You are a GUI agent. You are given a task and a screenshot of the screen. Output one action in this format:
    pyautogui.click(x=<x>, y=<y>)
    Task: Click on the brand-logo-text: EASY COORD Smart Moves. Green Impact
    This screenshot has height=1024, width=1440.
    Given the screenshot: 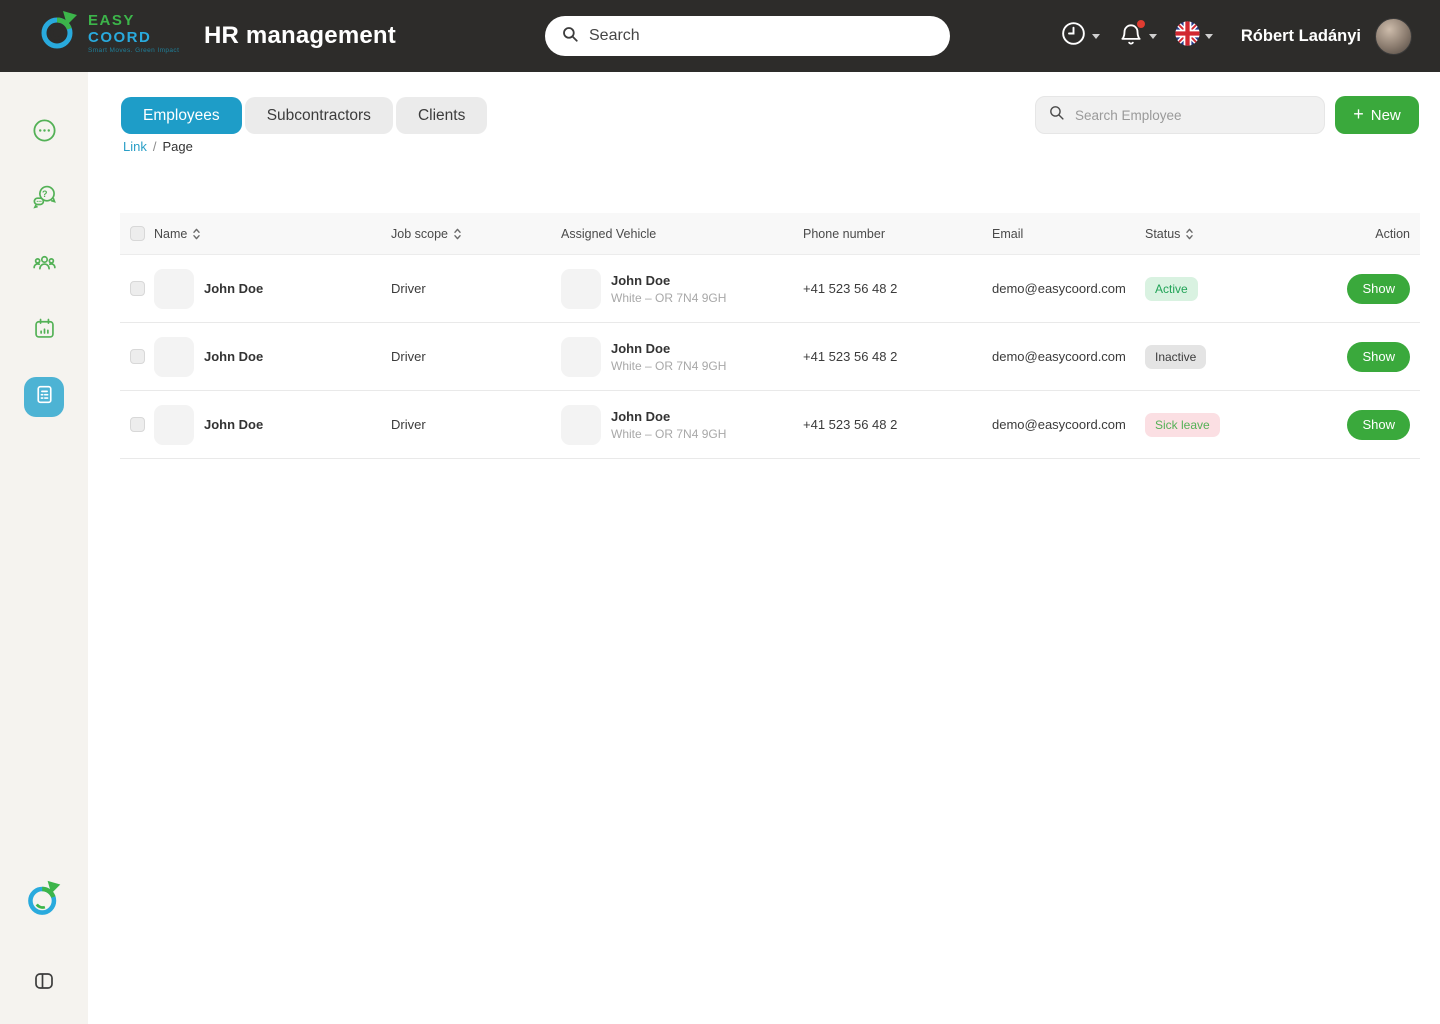 What is the action you would take?
    pyautogui.click(x=133, y=34)
    